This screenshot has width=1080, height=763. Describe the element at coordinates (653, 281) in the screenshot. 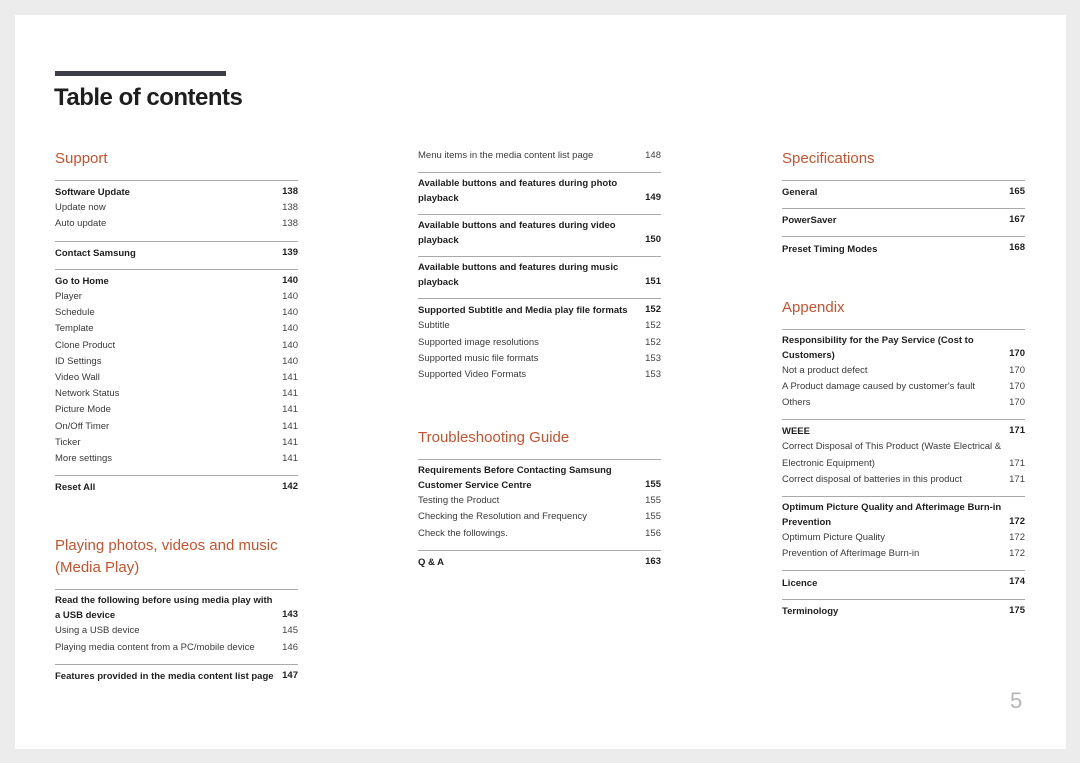

I see `toc-entry-page: 151` at that location.